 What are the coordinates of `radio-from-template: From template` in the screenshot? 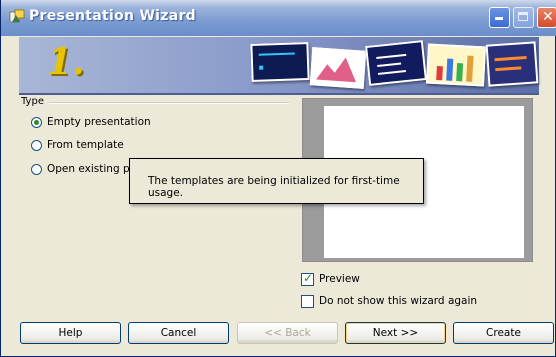 It's located at (77, 145).